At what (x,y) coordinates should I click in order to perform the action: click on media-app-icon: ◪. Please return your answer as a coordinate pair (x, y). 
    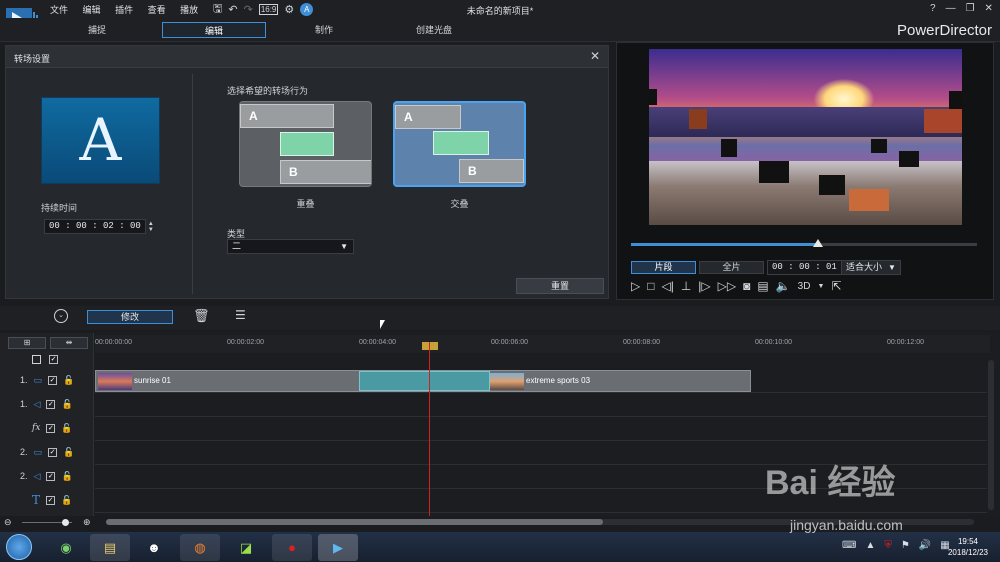
    Looking at the image, I should click on (246, 547).